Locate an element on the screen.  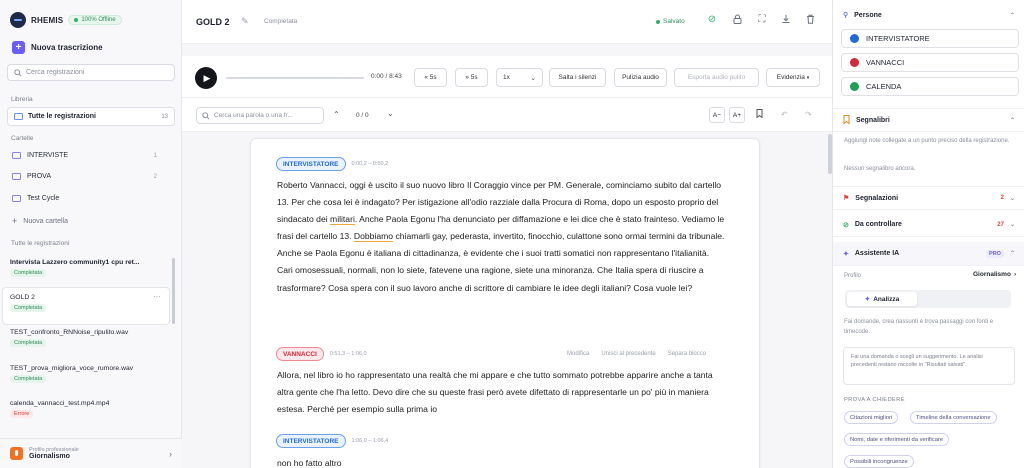
reports-section-header: ⚑ Segnalazioni 2 ⌄ is located at coordinates (928, 198).